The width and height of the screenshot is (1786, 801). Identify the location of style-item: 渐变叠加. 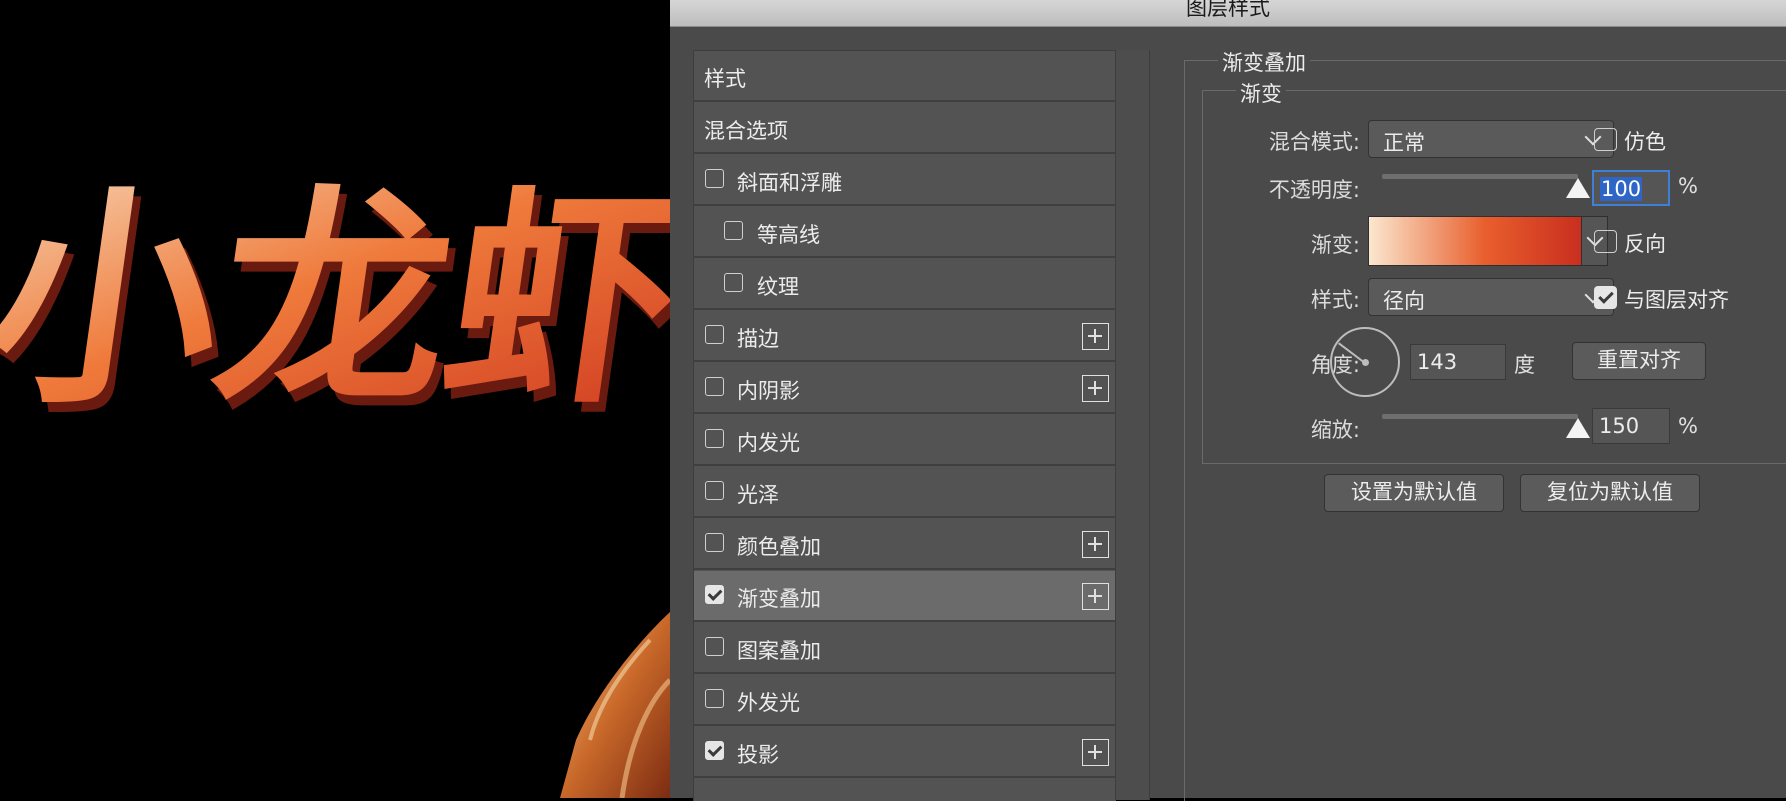
(905, 596).